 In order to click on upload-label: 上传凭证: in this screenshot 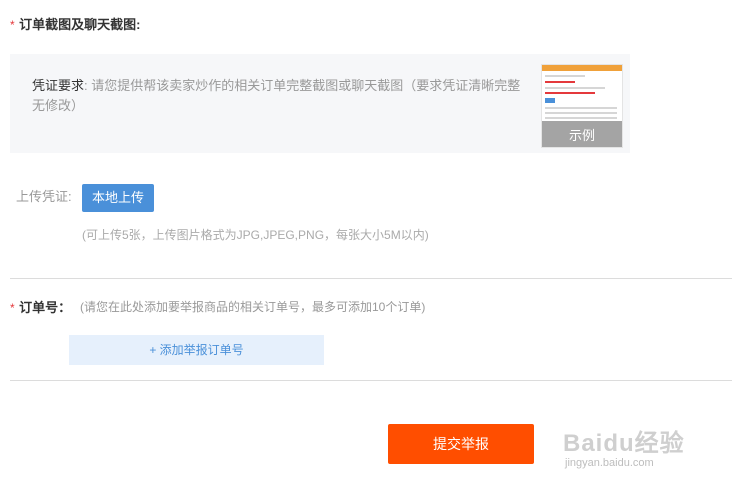, I will do `click(44, 196)`.